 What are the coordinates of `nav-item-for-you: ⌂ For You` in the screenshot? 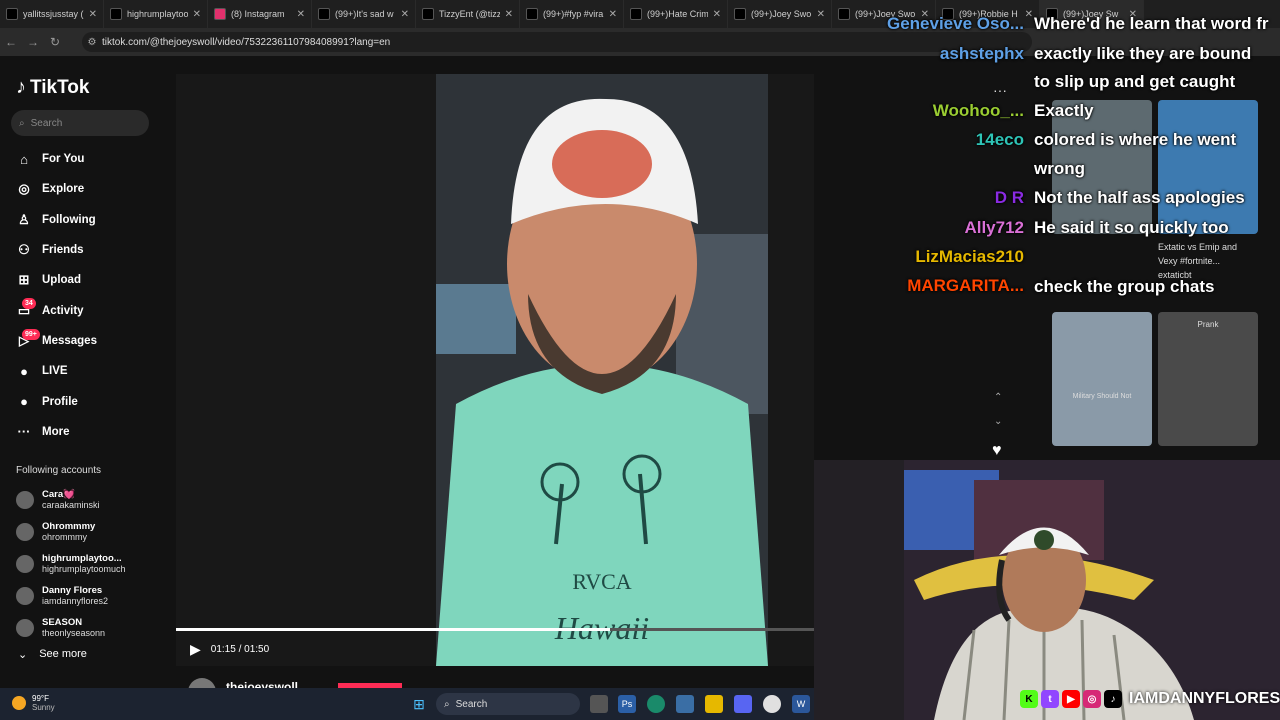 It's located at (88, 159).